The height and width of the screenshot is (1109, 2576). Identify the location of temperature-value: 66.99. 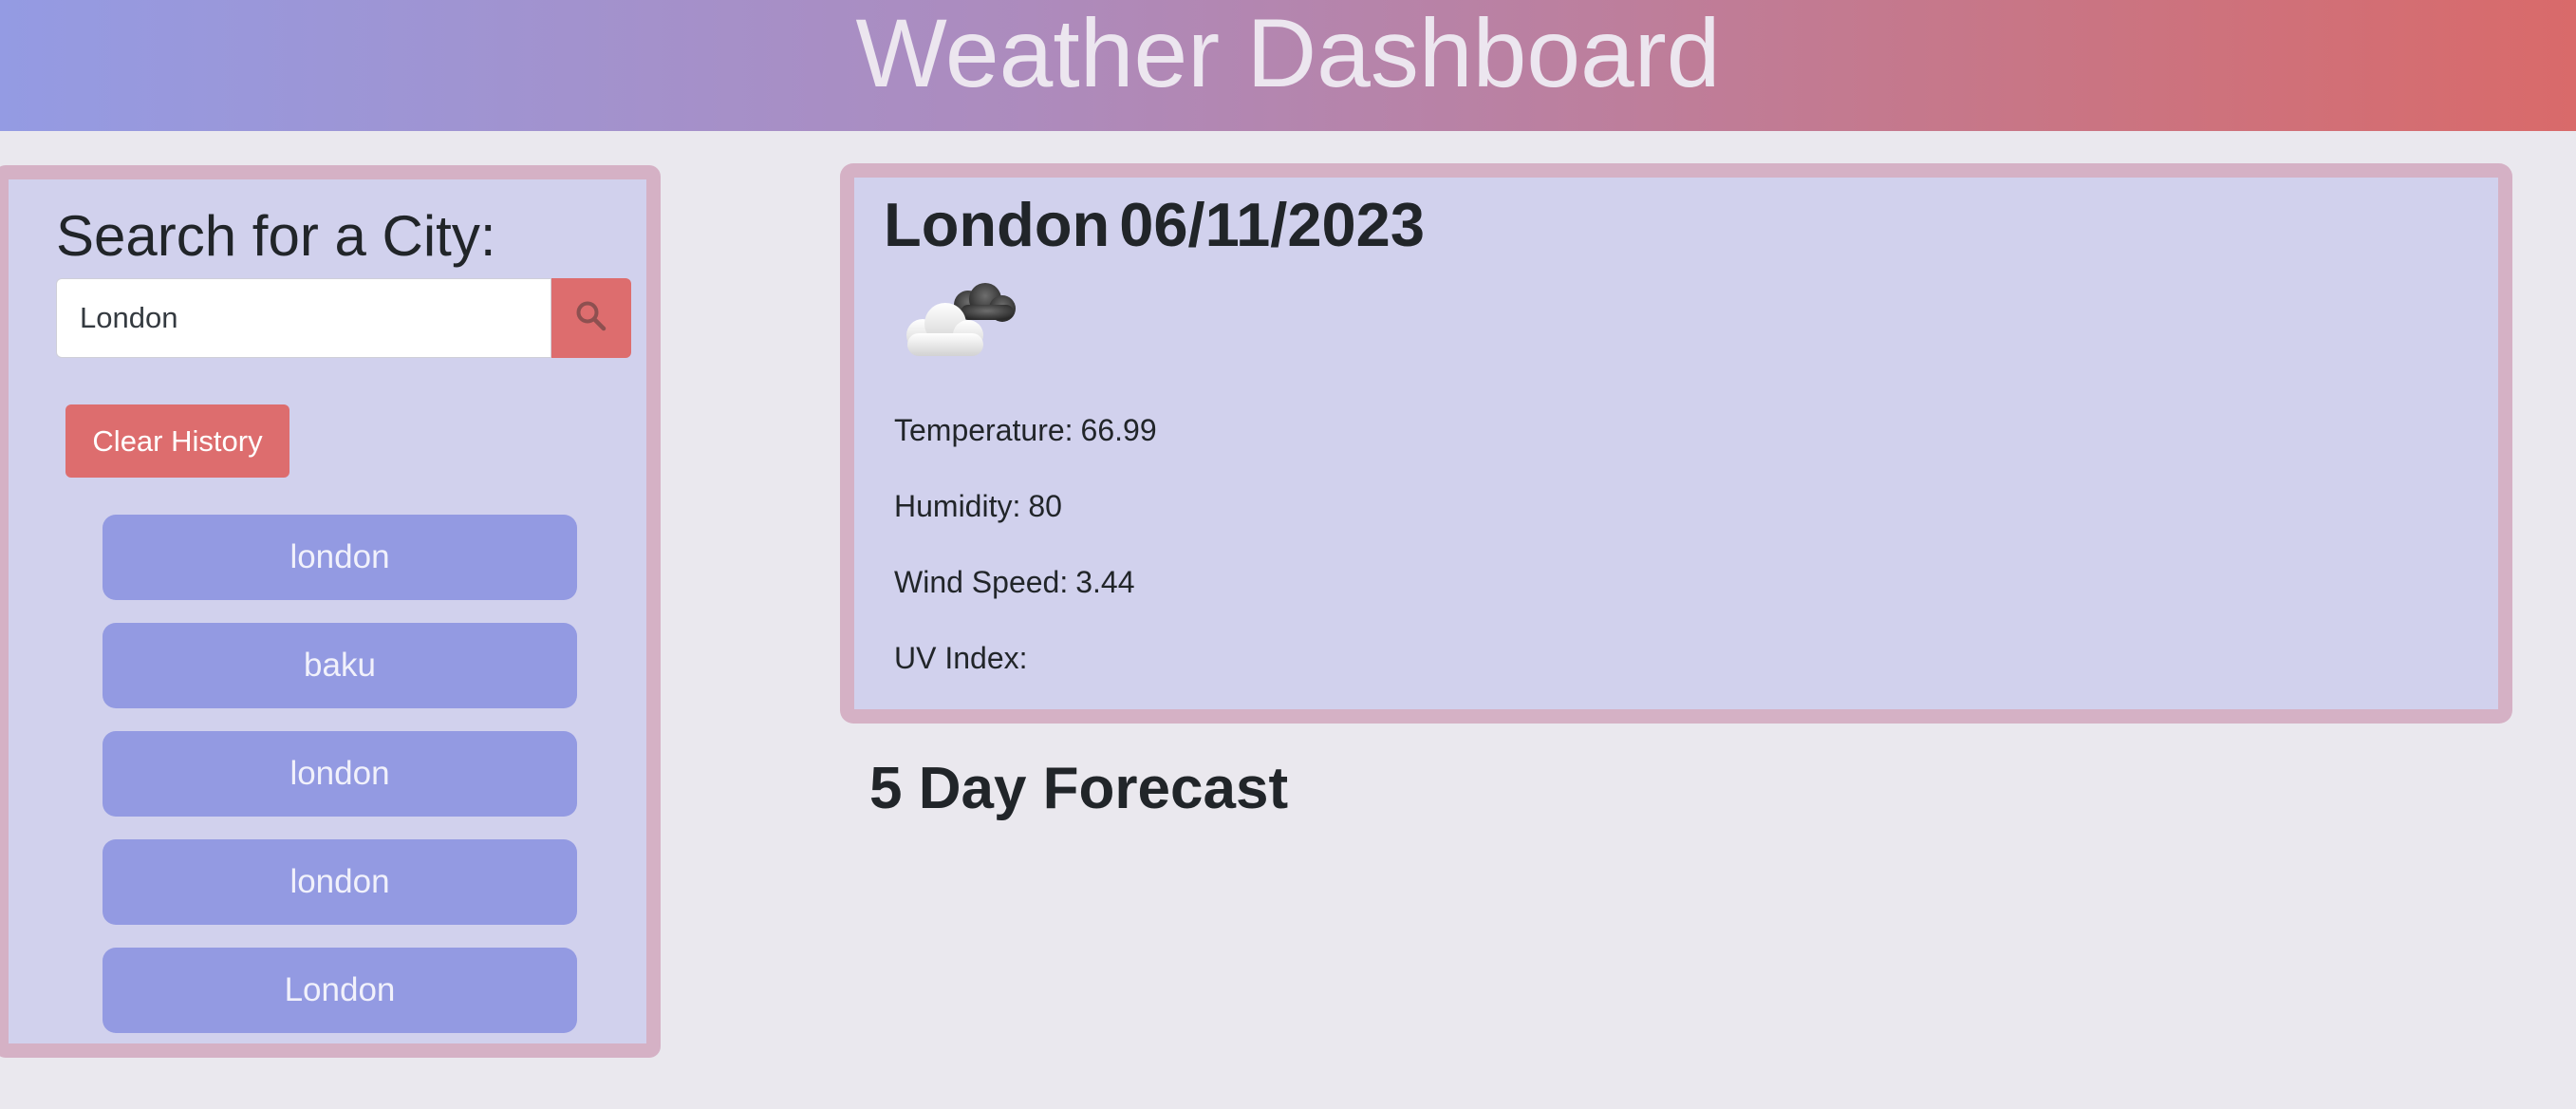
(1118, 430).